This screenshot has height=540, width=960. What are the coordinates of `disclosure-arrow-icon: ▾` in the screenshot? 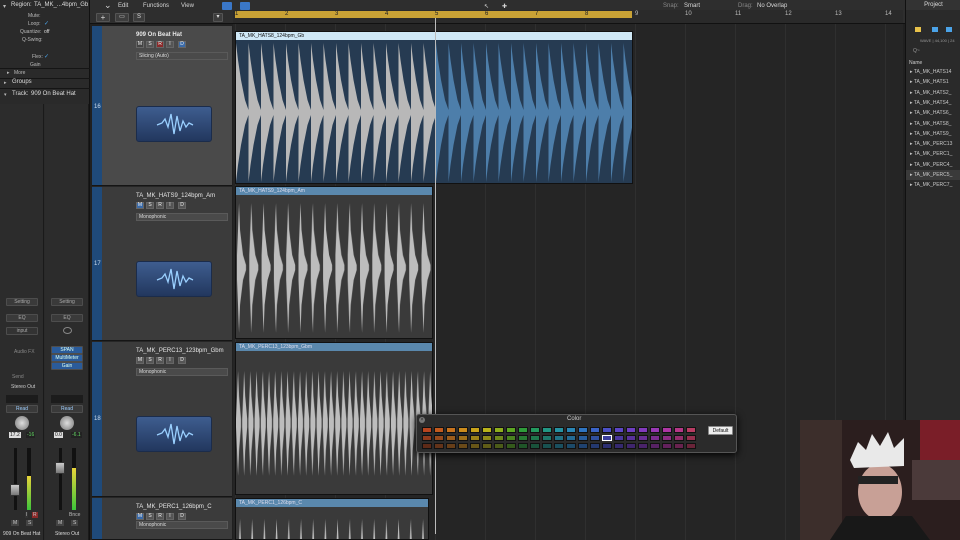 It's located at (4, 6).